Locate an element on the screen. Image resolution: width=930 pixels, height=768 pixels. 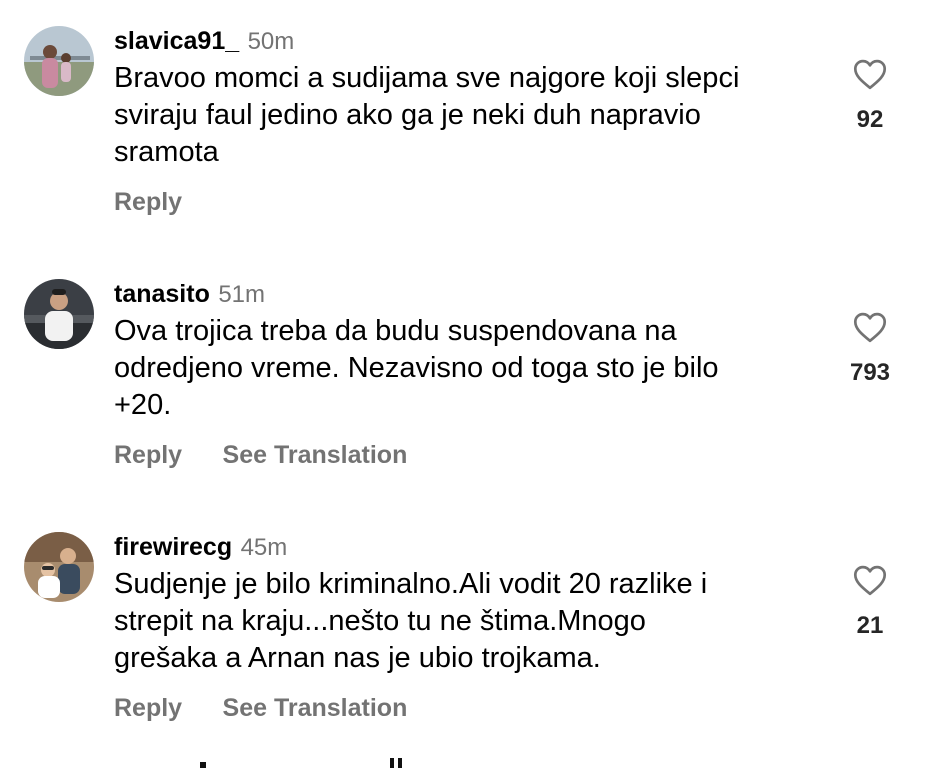
username: tanasito is located at coordinates (162, 294).